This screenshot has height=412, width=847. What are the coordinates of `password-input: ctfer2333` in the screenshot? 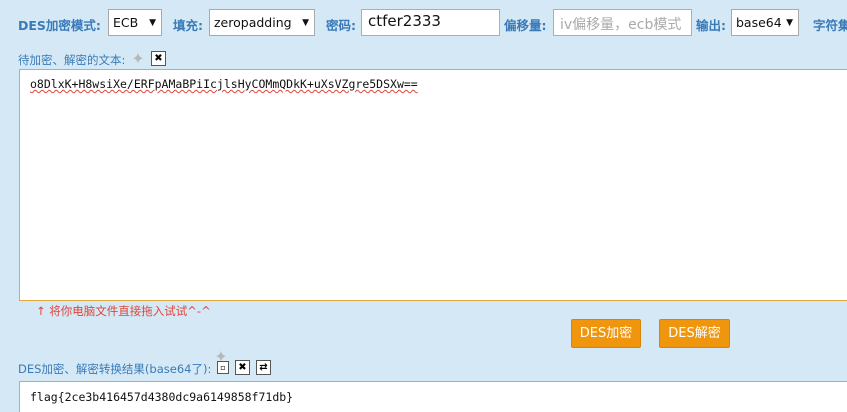 It's located at (430, 22).